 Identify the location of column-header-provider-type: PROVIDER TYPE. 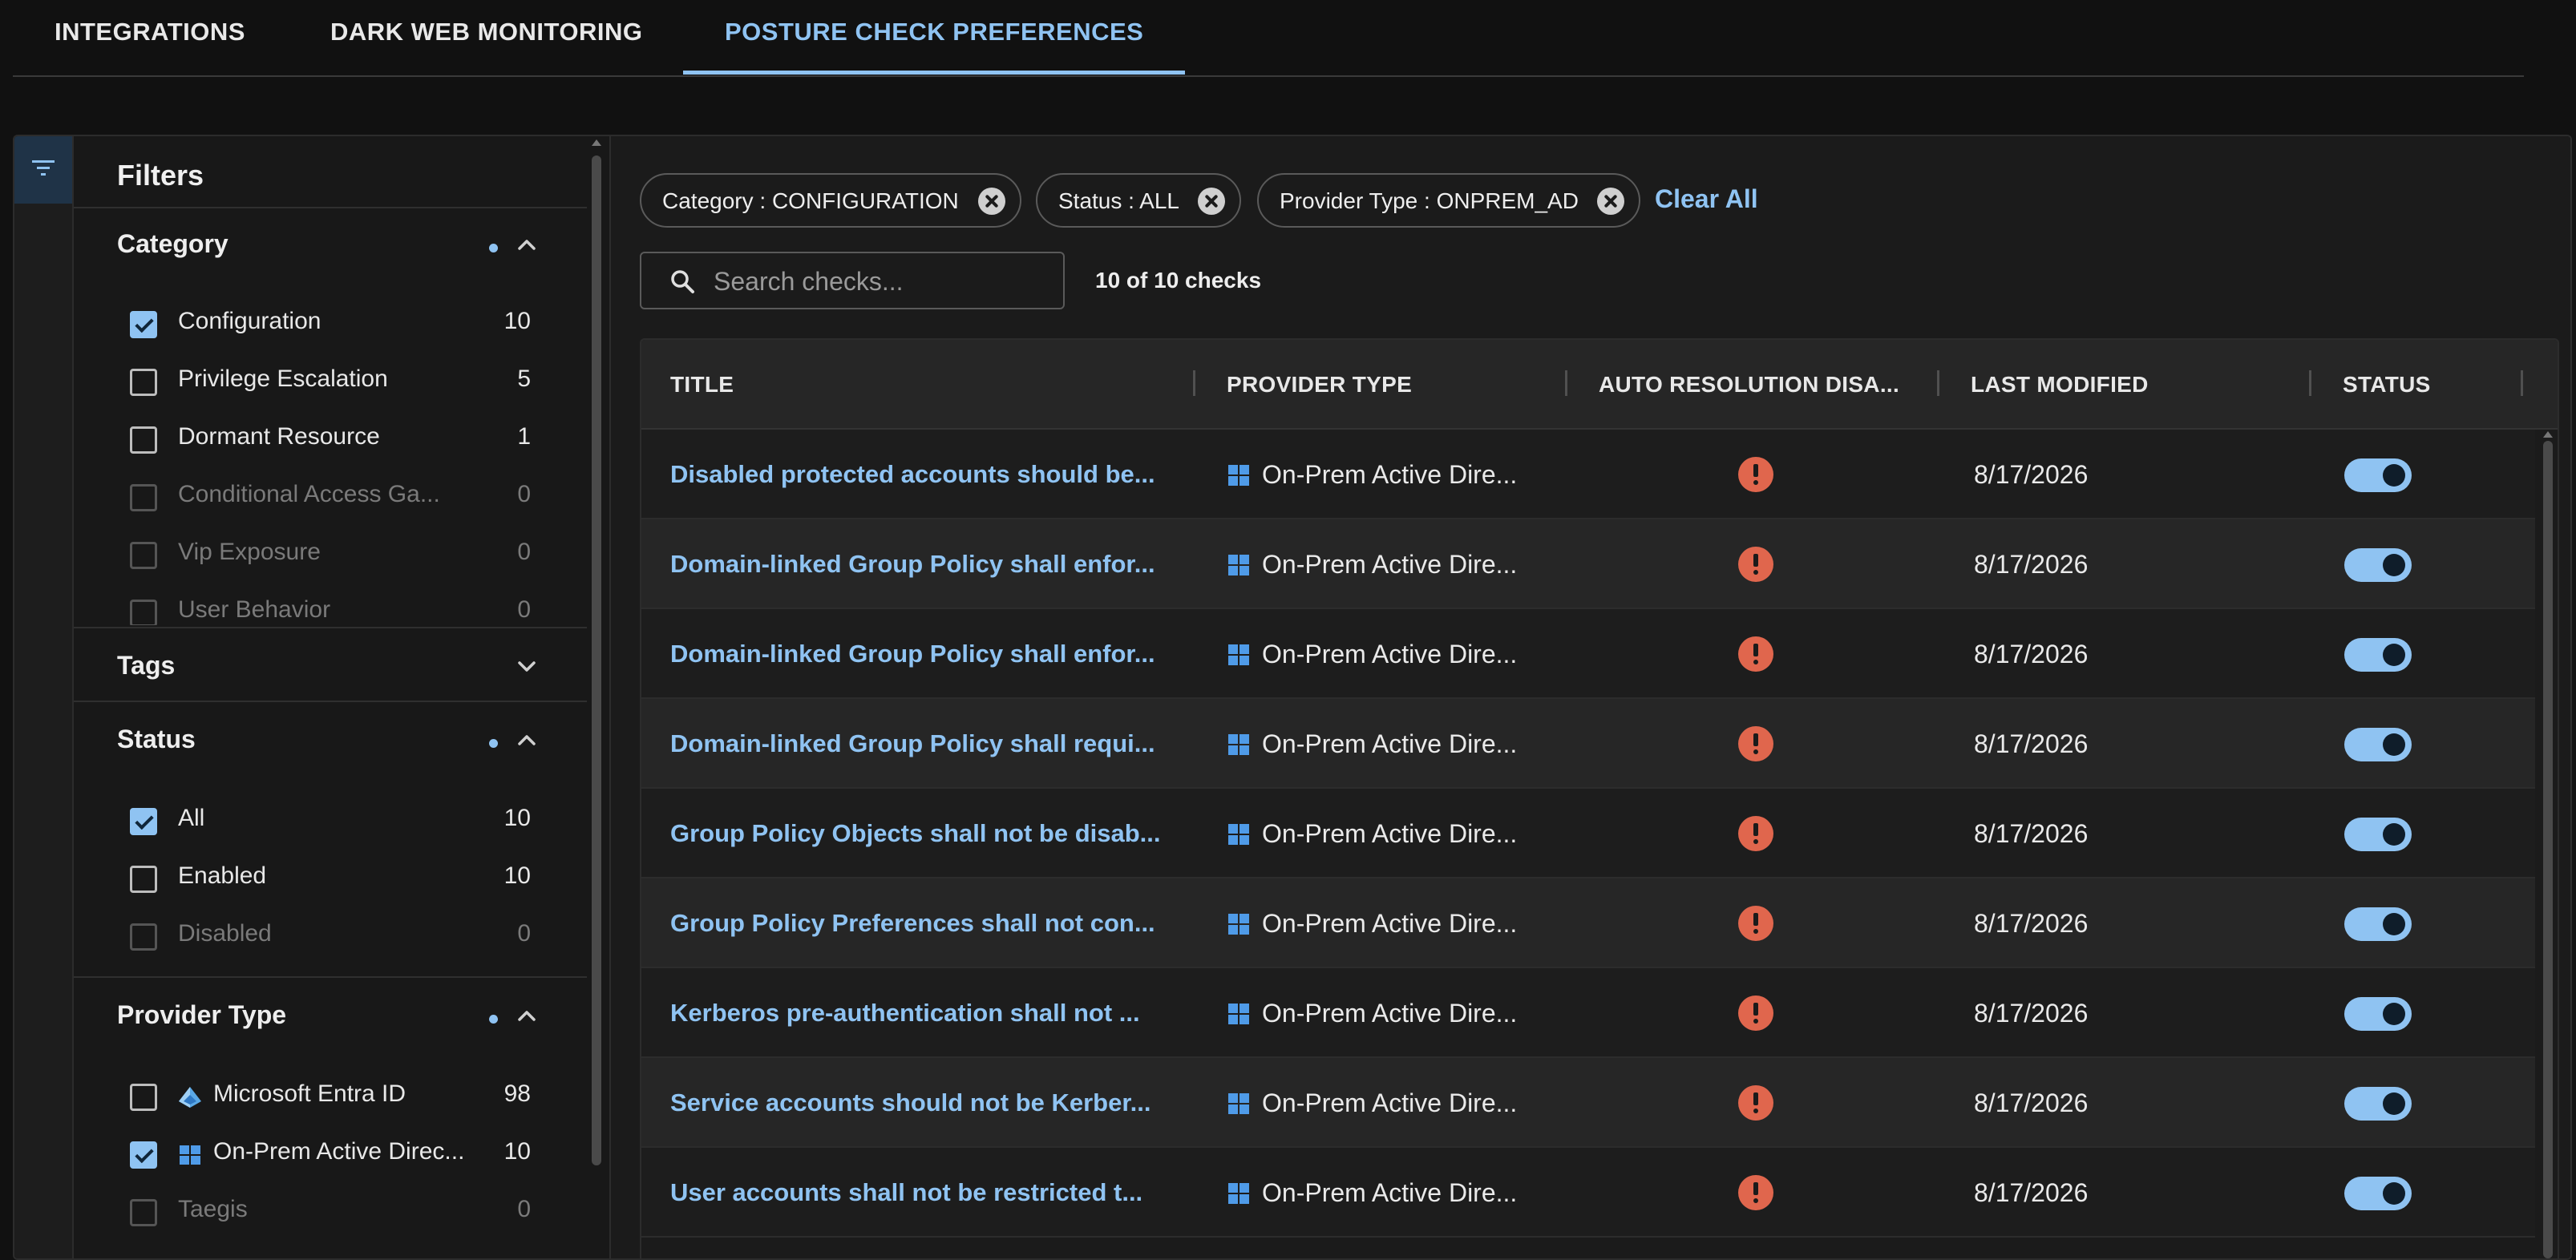
(1319, 385).